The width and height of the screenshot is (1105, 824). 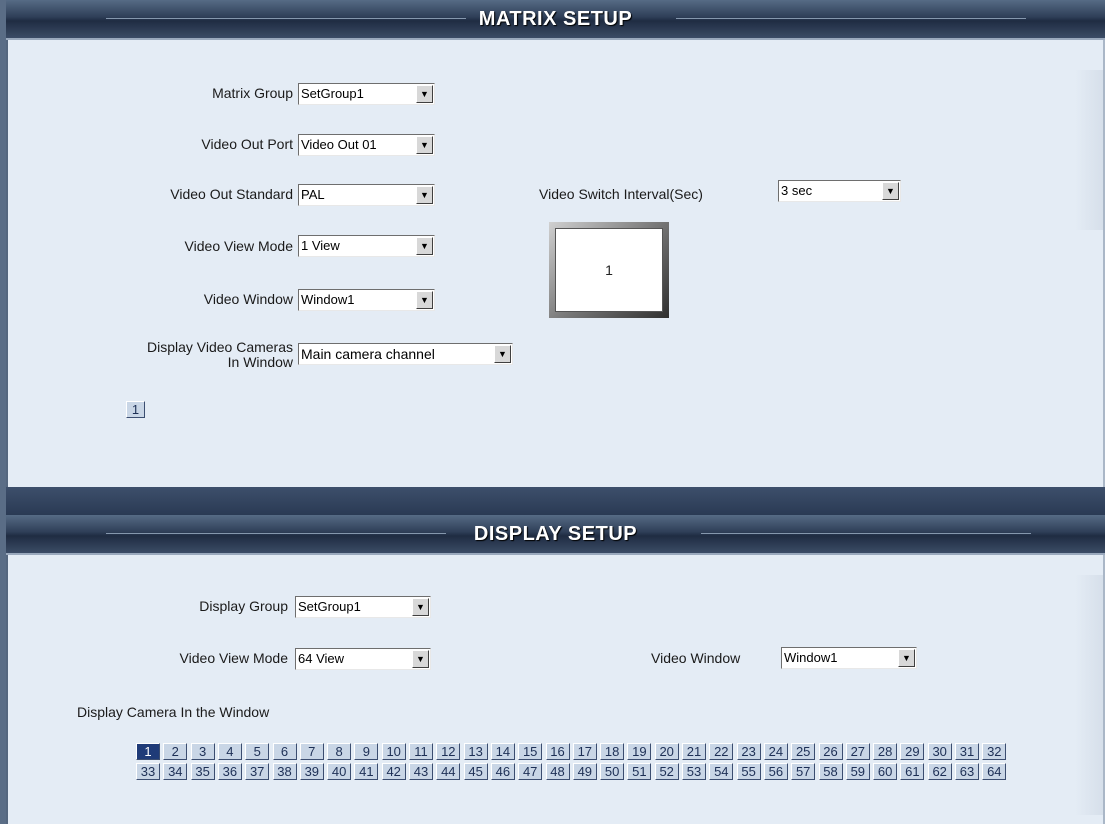 What do you see at coordinates (475, 771) in the screenshot?
I see `camera-button-45: 45` at bounding box center [475, 771].